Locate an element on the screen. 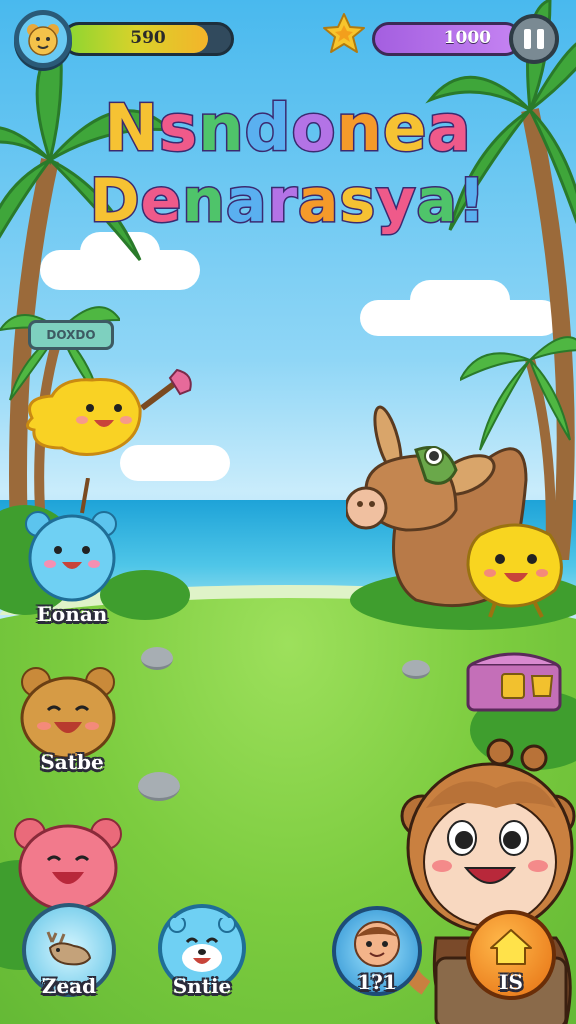 This screenshot has width=576, height=1024. game-title-line1: Nsndonea is located at coordinates (288, 129).